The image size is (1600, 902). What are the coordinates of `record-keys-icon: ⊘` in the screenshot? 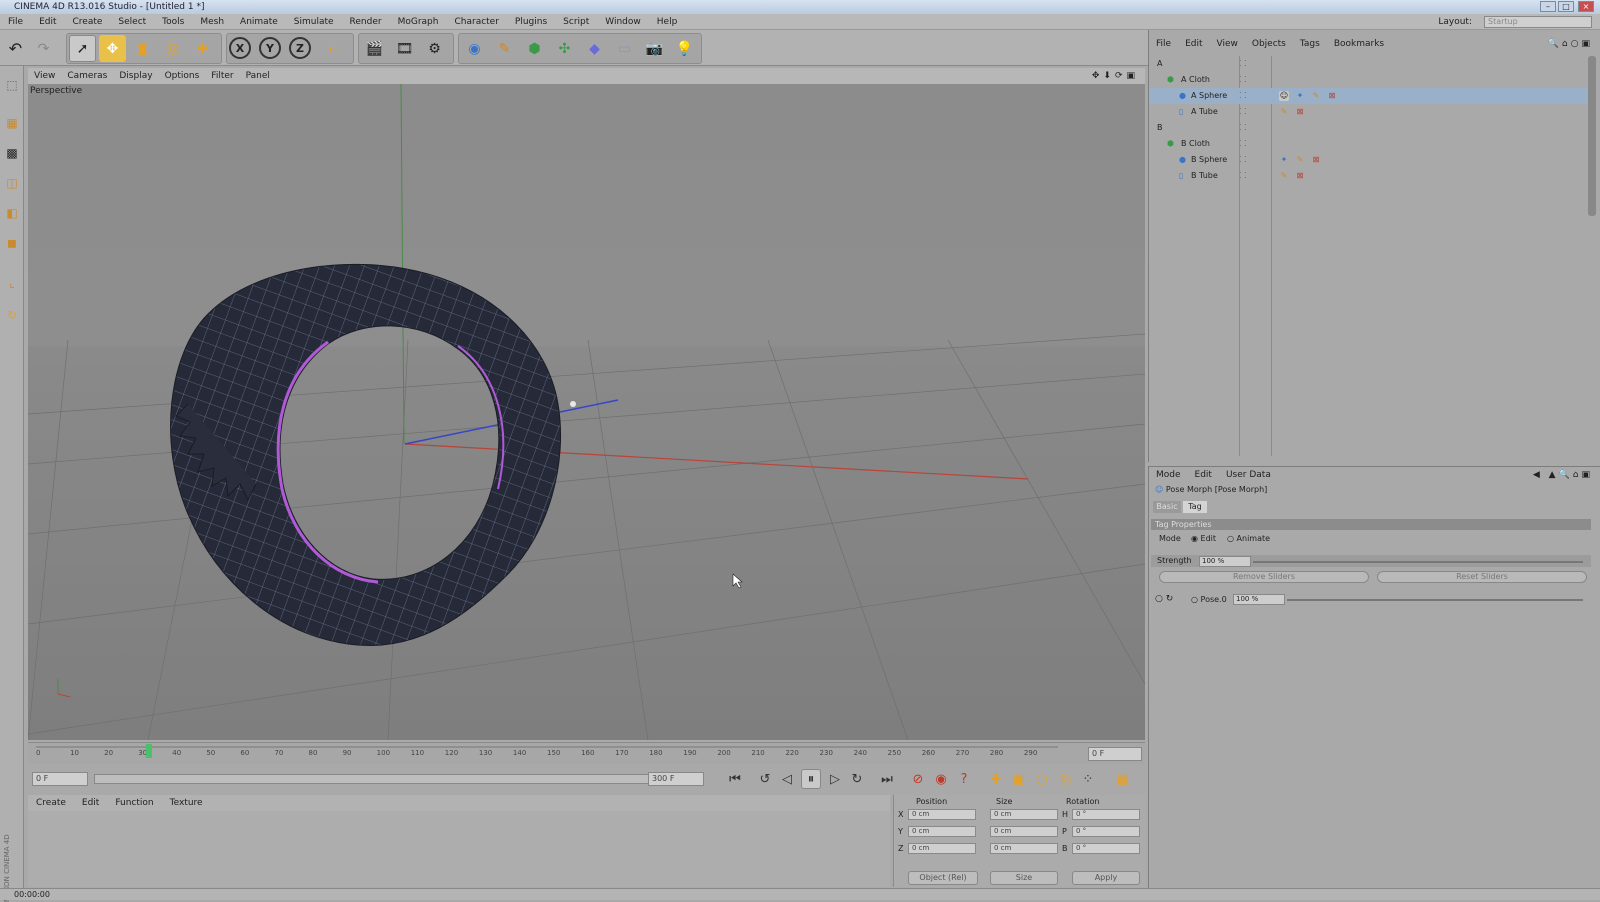 It's located at (918, 779).